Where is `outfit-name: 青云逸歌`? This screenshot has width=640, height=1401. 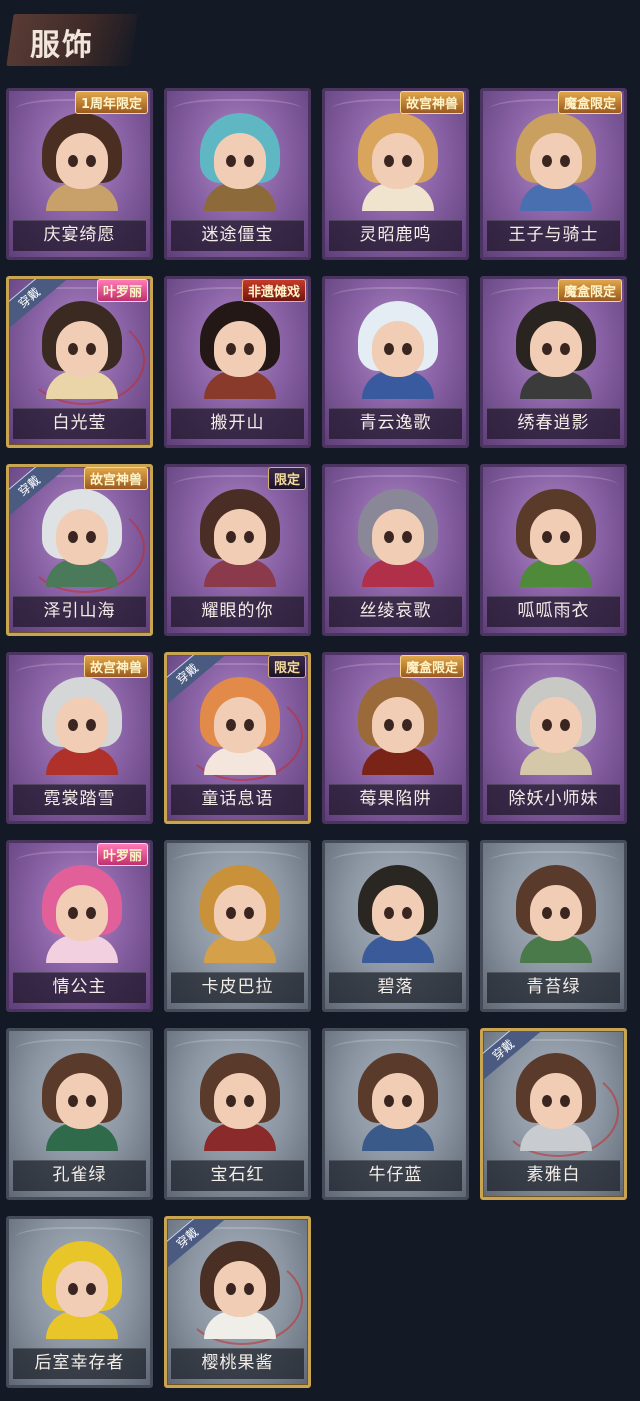 outfit-name: 青云逸歌 is located at coordinates (395, 423).